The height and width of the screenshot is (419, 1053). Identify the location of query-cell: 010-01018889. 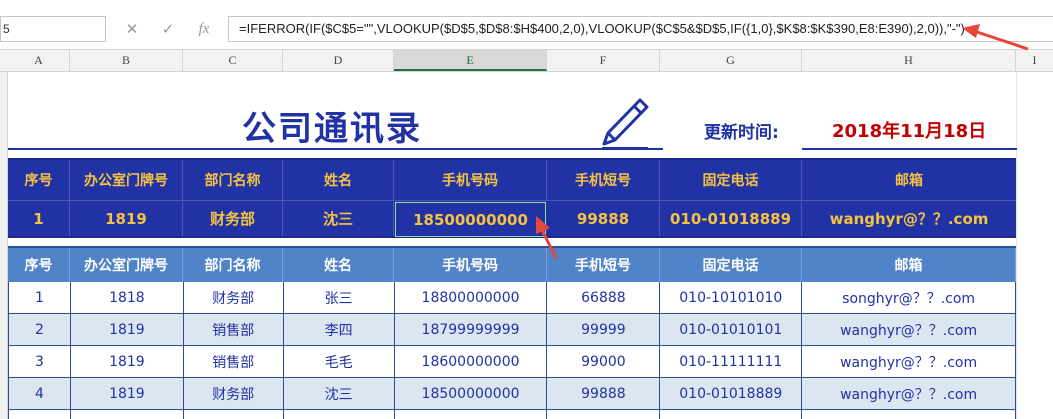
(731, 218).